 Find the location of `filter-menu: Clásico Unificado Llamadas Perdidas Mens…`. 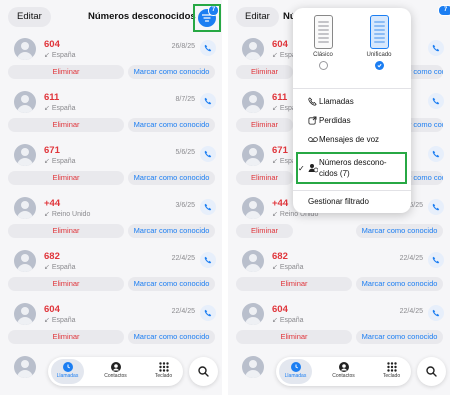

filter-menu: Clásico Unificado Llamadas Perdidas Mens… is located at coordinates (352, 110).